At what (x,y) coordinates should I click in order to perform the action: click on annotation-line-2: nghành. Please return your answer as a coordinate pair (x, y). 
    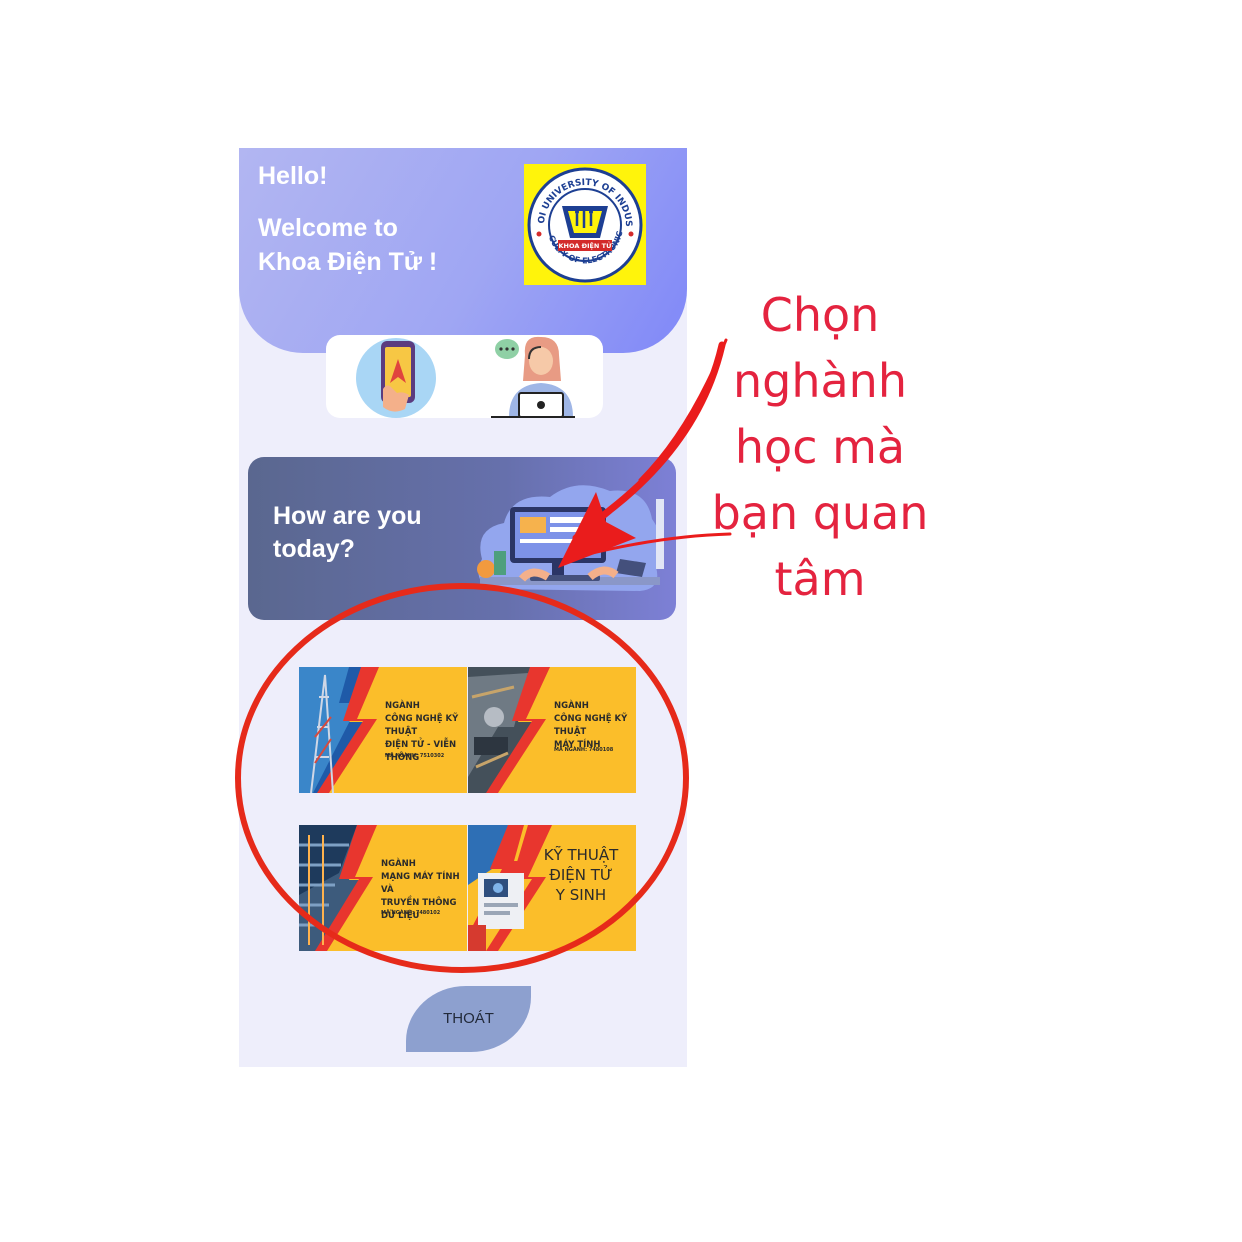
    Looking at the image, I should click on (819, 381).